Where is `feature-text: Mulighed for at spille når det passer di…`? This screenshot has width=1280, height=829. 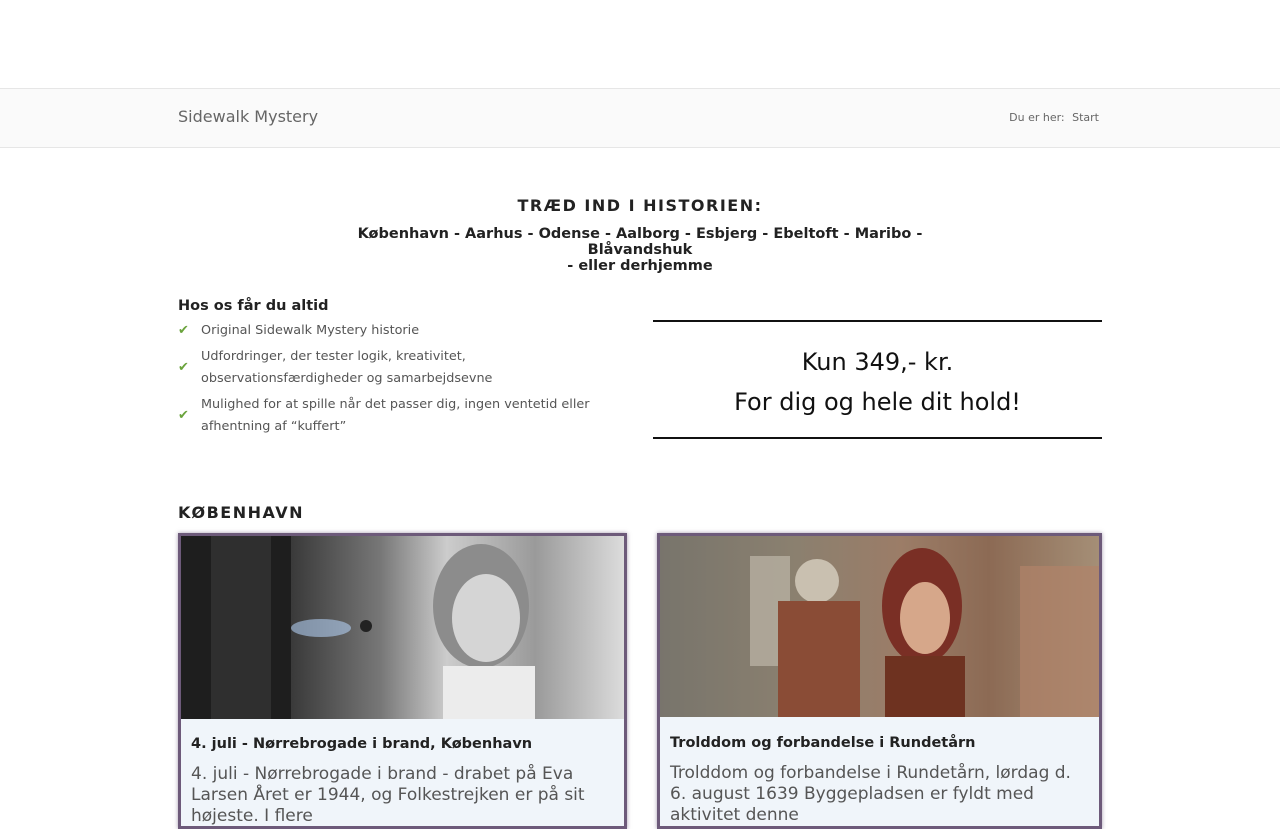
feature-text: Mulighed for at spille når det passer di… is located at coordinates (395, 415).